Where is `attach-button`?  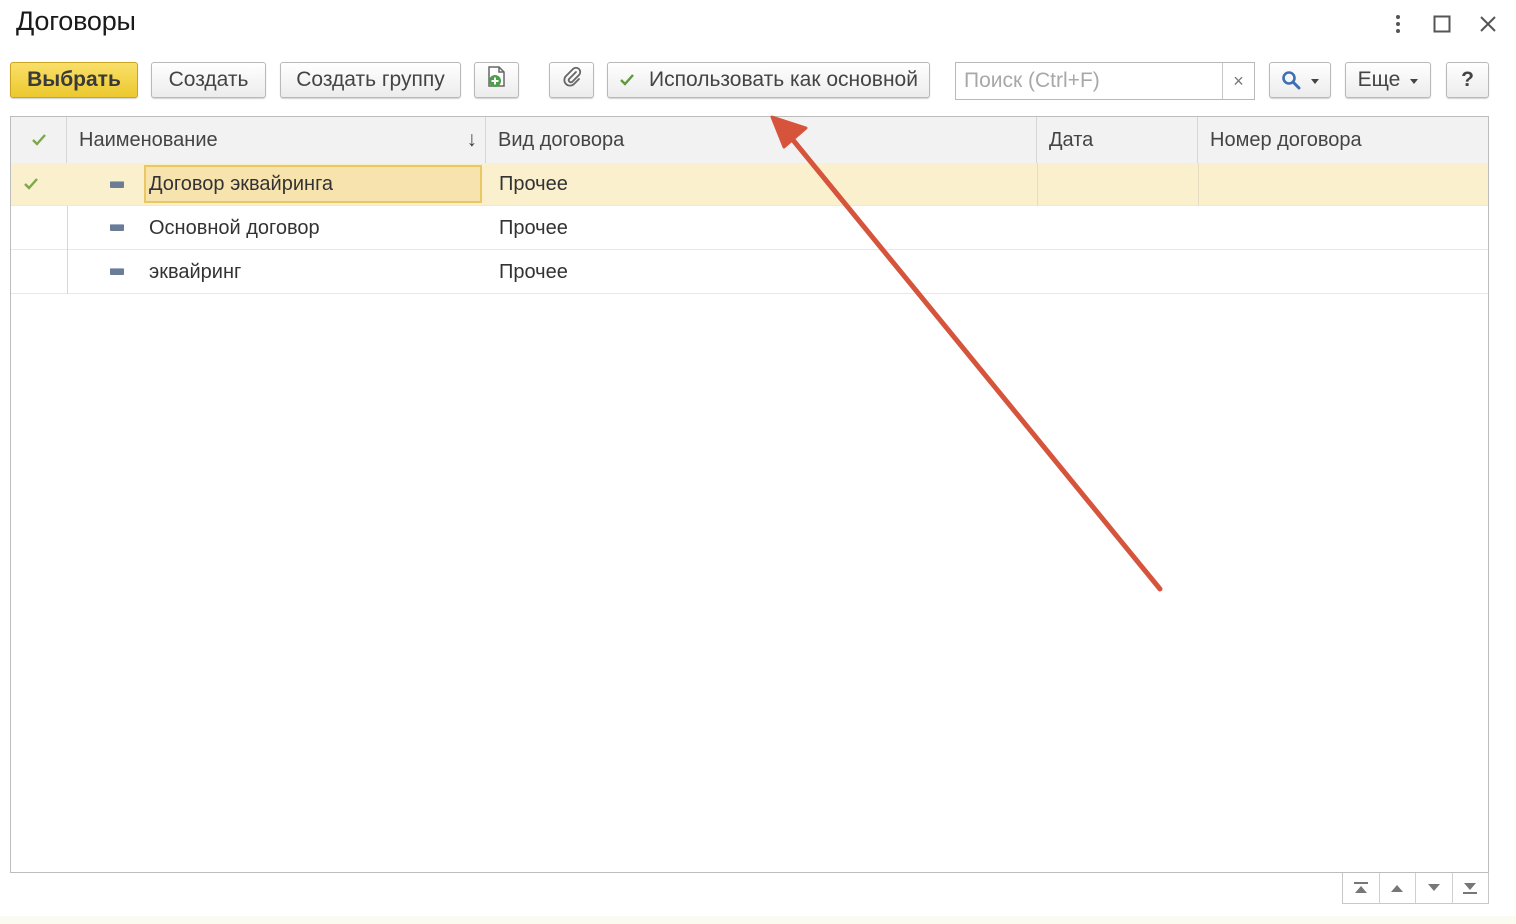
attach-button is located at coordinates (571, 80).